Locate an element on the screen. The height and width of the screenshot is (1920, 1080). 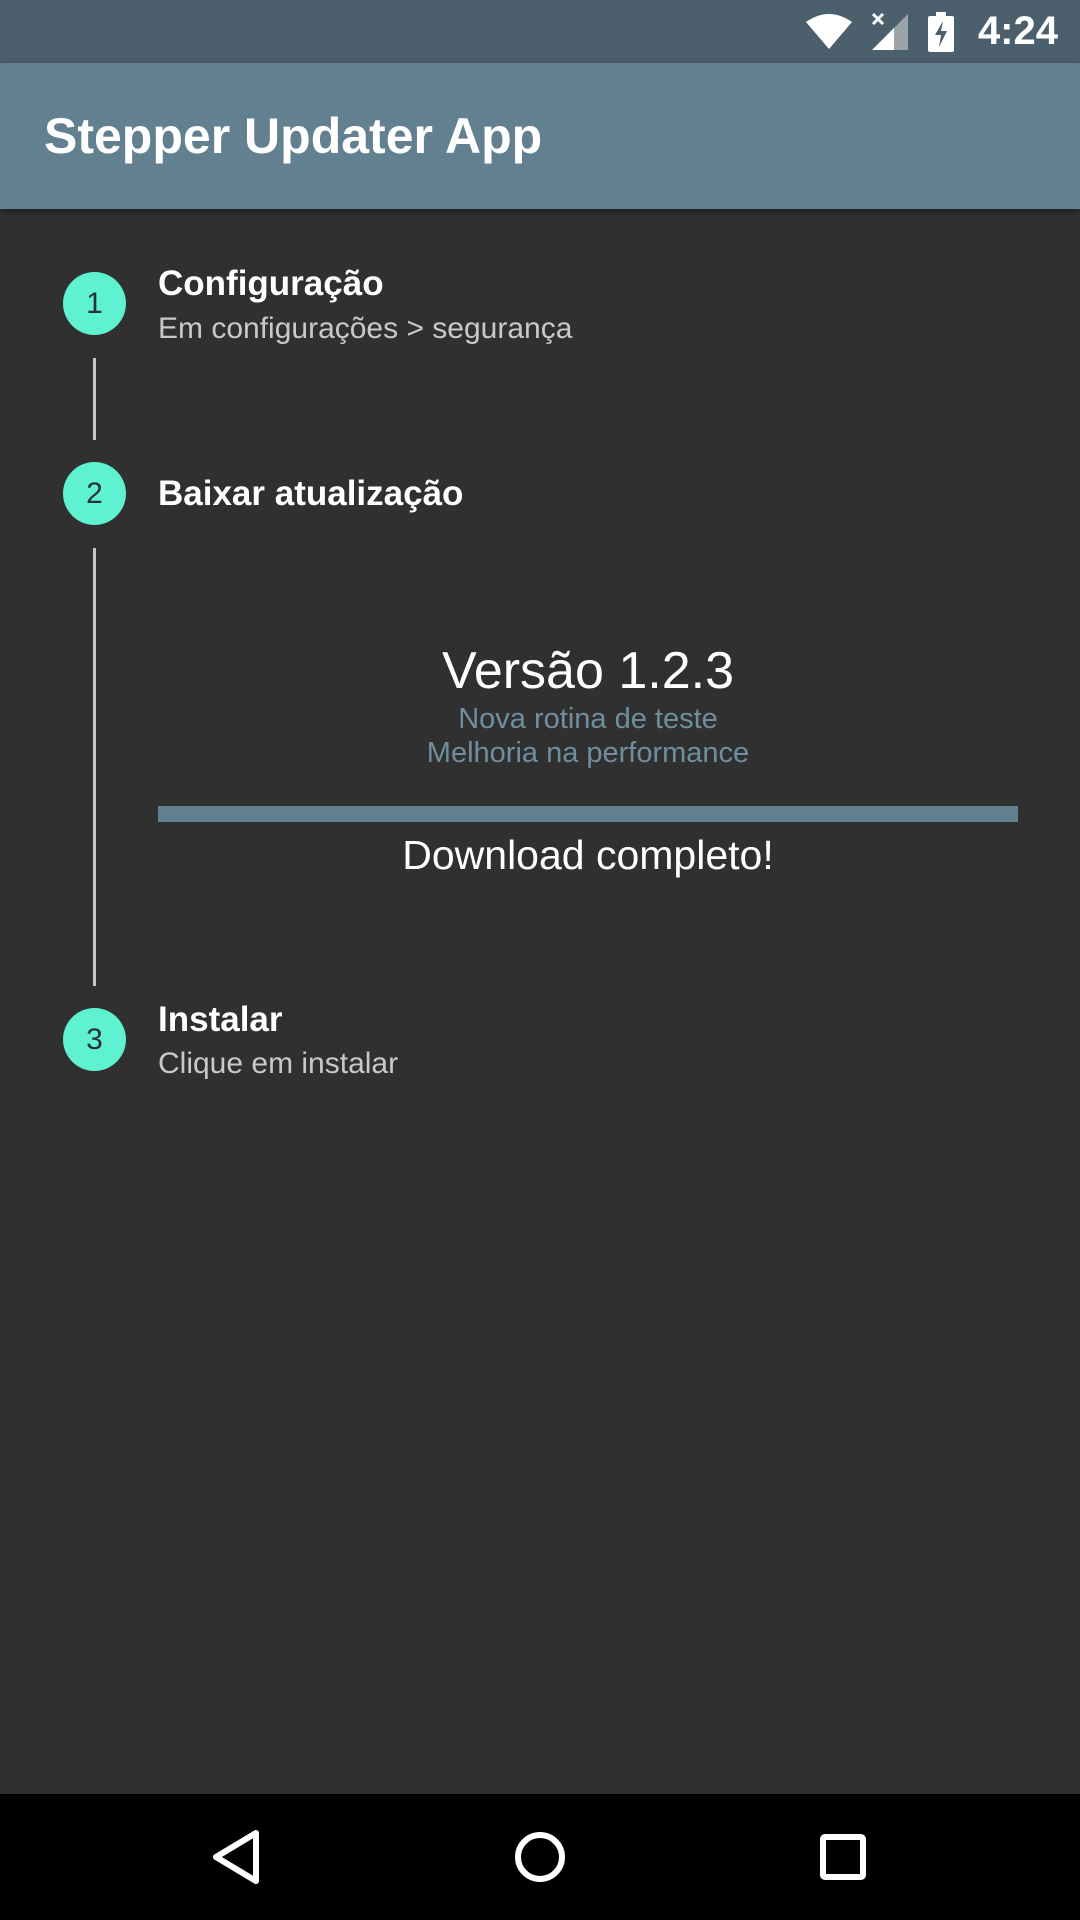
download-progress-bar is located at coordinates (588, 814).